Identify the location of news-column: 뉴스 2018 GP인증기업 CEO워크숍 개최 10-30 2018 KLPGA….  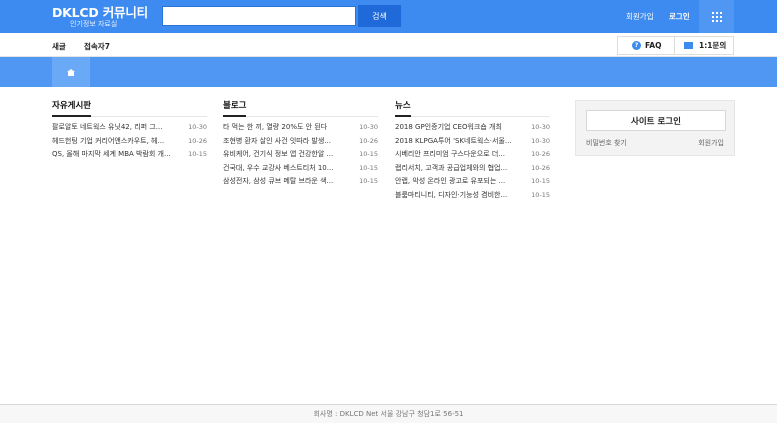
(472, 151).